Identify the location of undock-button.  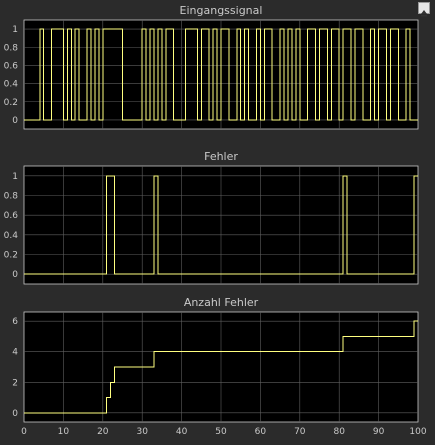
(424, 9).